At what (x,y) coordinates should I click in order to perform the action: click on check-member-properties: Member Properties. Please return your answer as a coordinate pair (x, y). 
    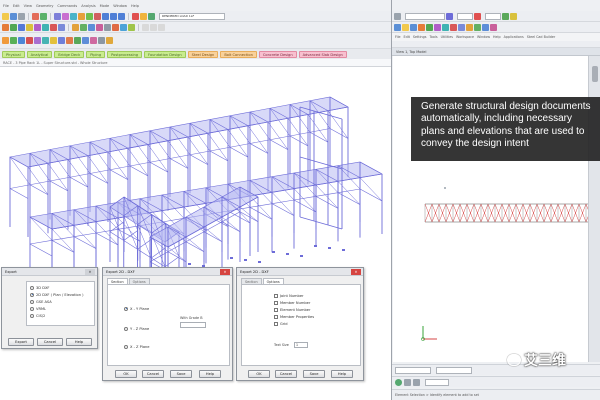
    Looking at the image, I should click on (317, 316).